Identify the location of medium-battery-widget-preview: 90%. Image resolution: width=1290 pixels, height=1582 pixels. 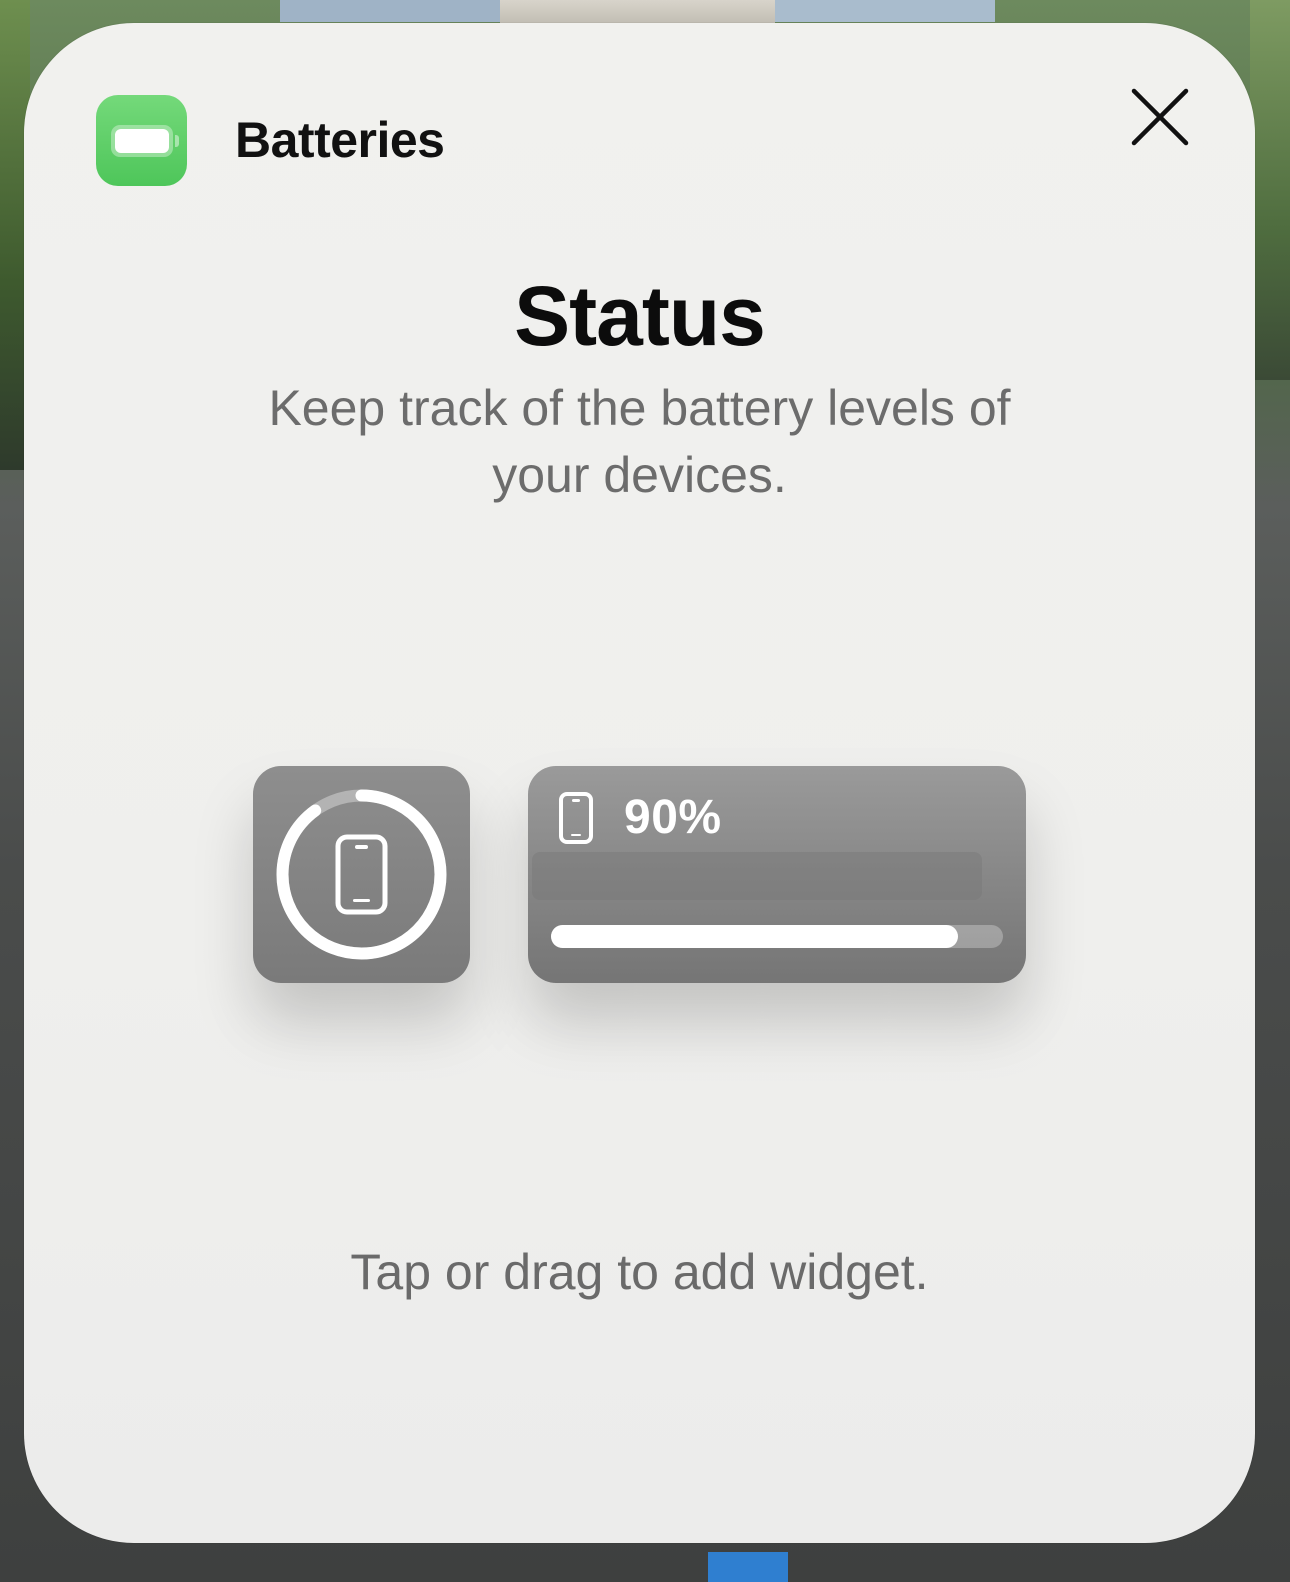
(777, 874).